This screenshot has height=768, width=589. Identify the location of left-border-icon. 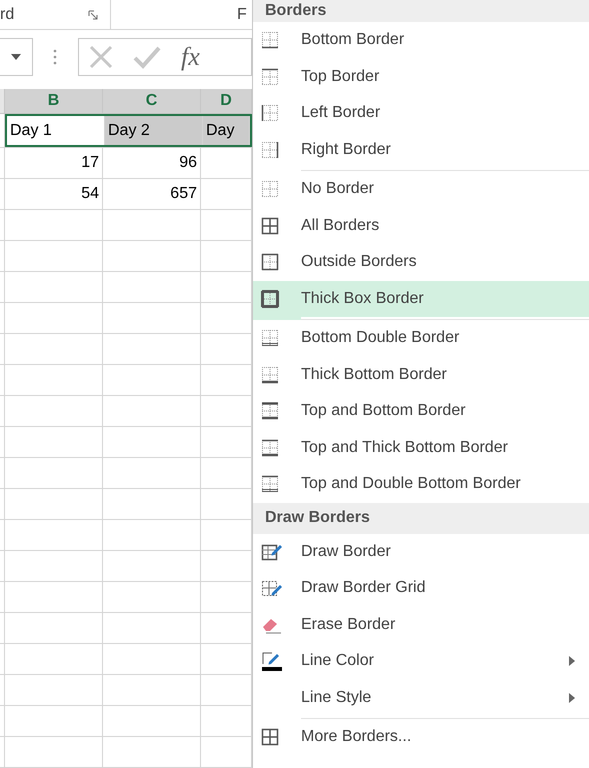
(270, 113).